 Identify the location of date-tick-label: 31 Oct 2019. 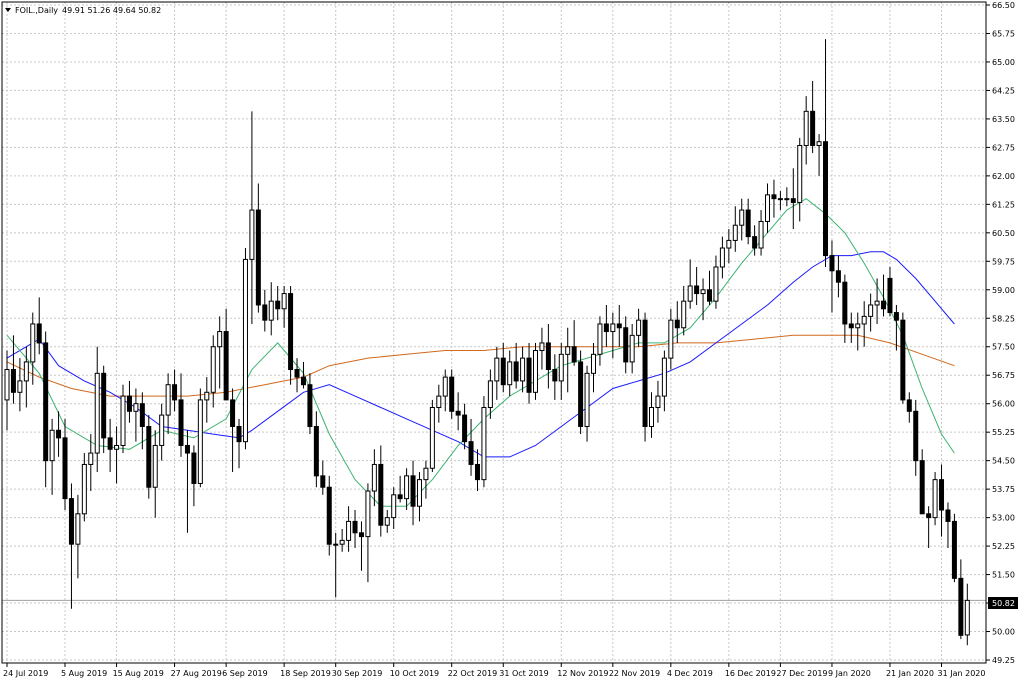
(523, 673).